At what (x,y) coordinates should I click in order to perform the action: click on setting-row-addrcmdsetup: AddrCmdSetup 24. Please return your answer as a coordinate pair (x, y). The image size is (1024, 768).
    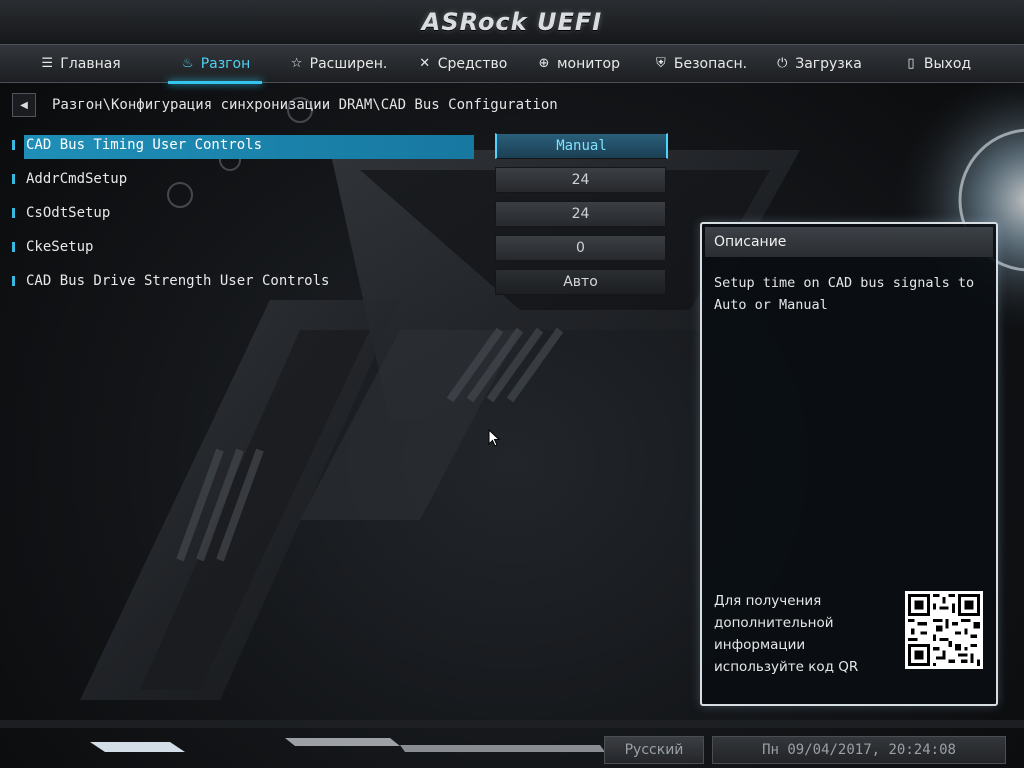
    Looking at the image, I should click on (340, 182).